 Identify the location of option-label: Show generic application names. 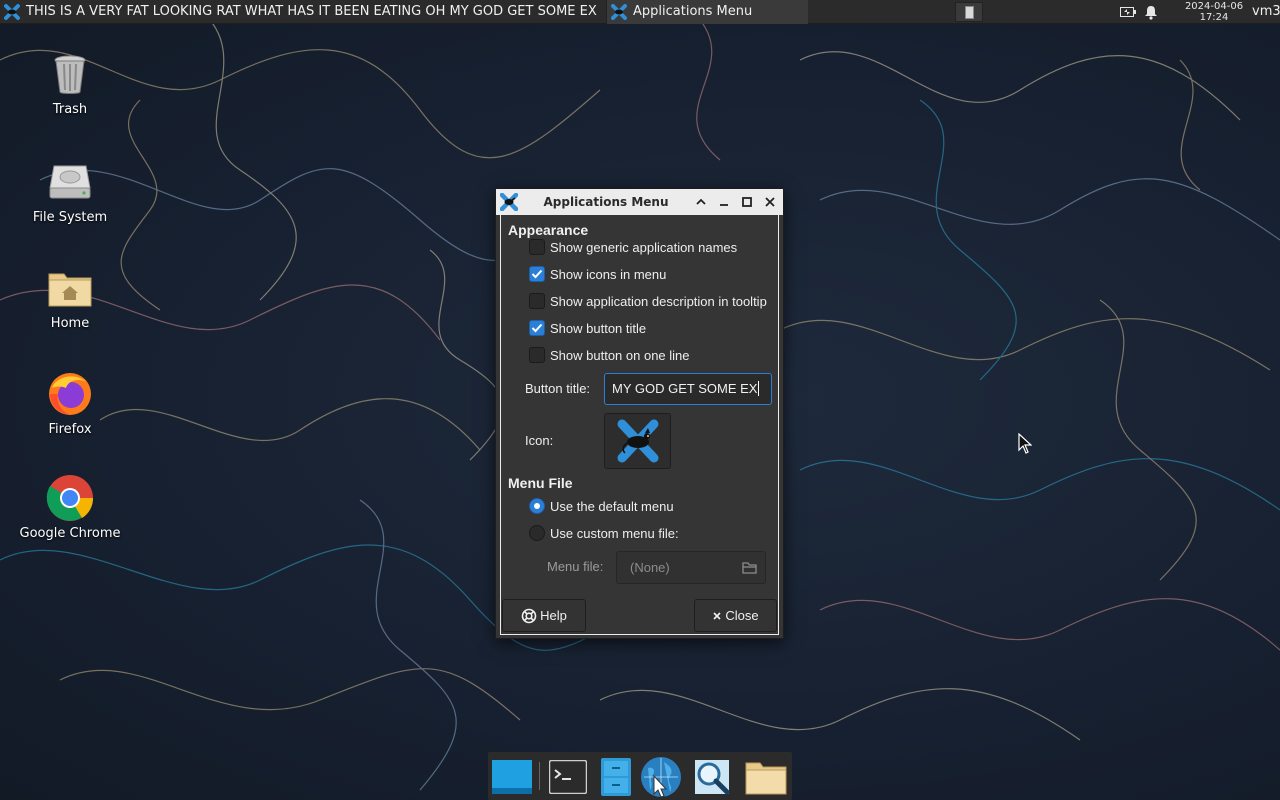
(644, 247).